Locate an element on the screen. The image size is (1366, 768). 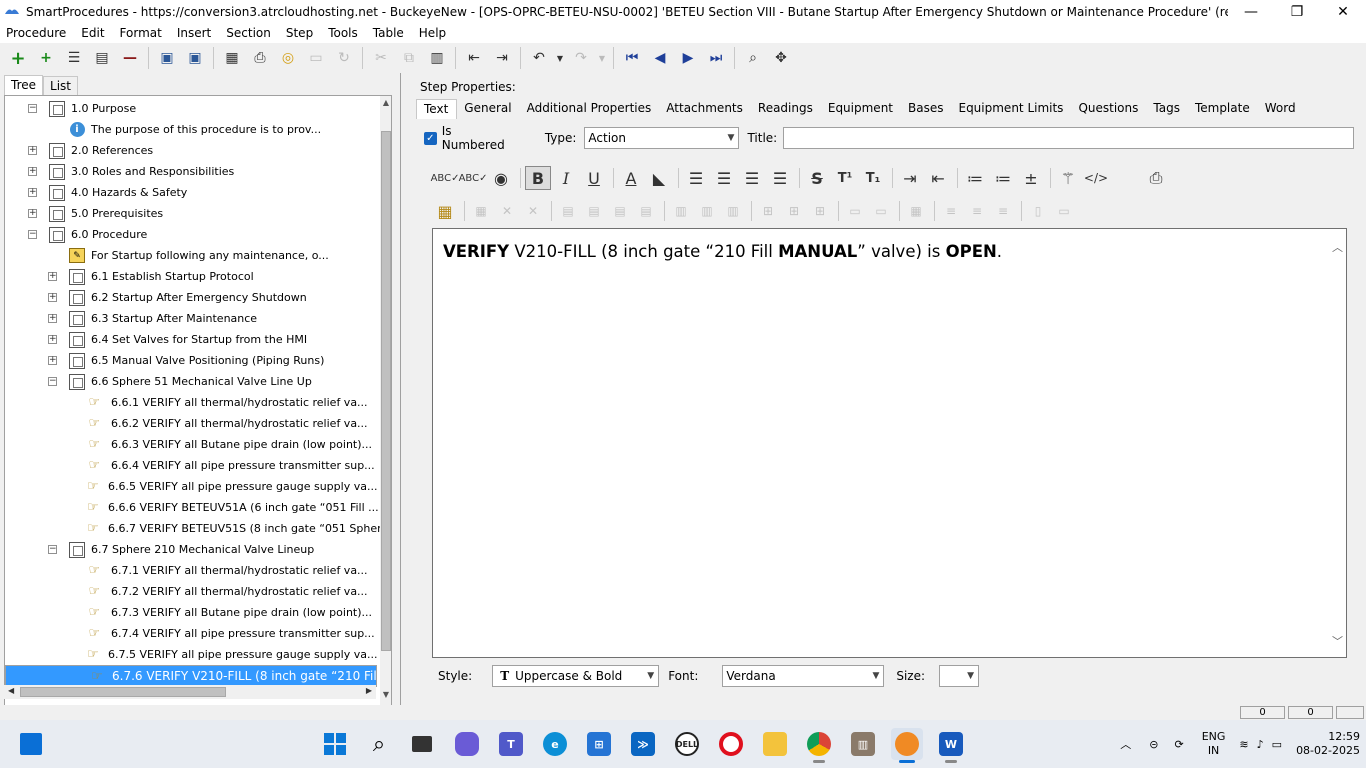
italic-button: I is located at coordinates (566, 178).